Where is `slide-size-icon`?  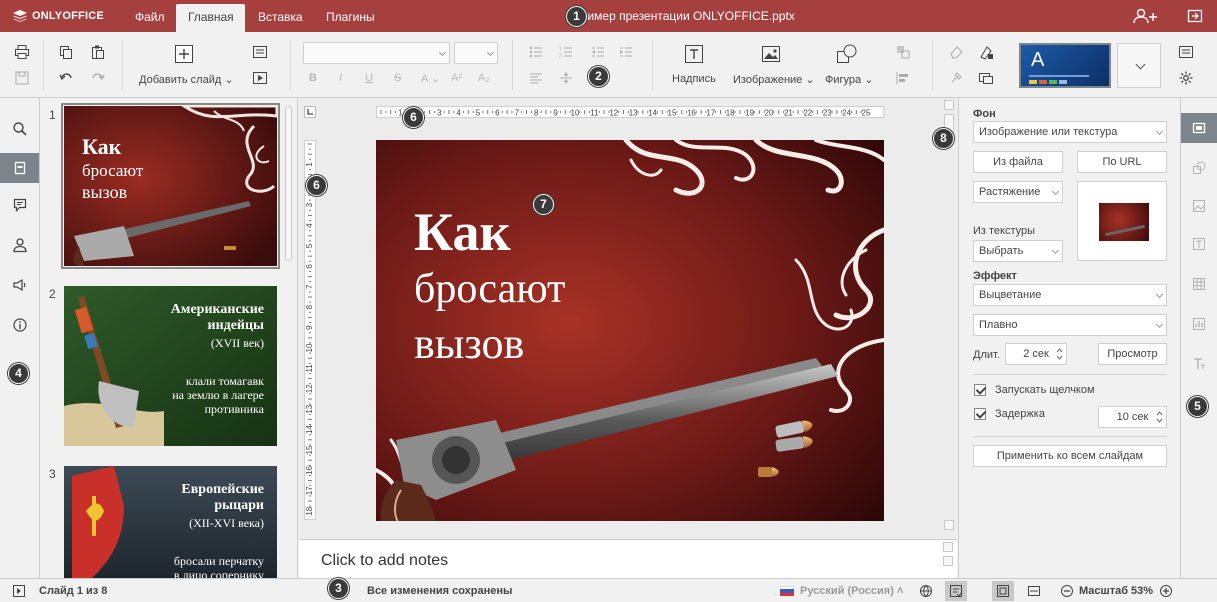
slide-size-icon is located at coordinates (986, 78).